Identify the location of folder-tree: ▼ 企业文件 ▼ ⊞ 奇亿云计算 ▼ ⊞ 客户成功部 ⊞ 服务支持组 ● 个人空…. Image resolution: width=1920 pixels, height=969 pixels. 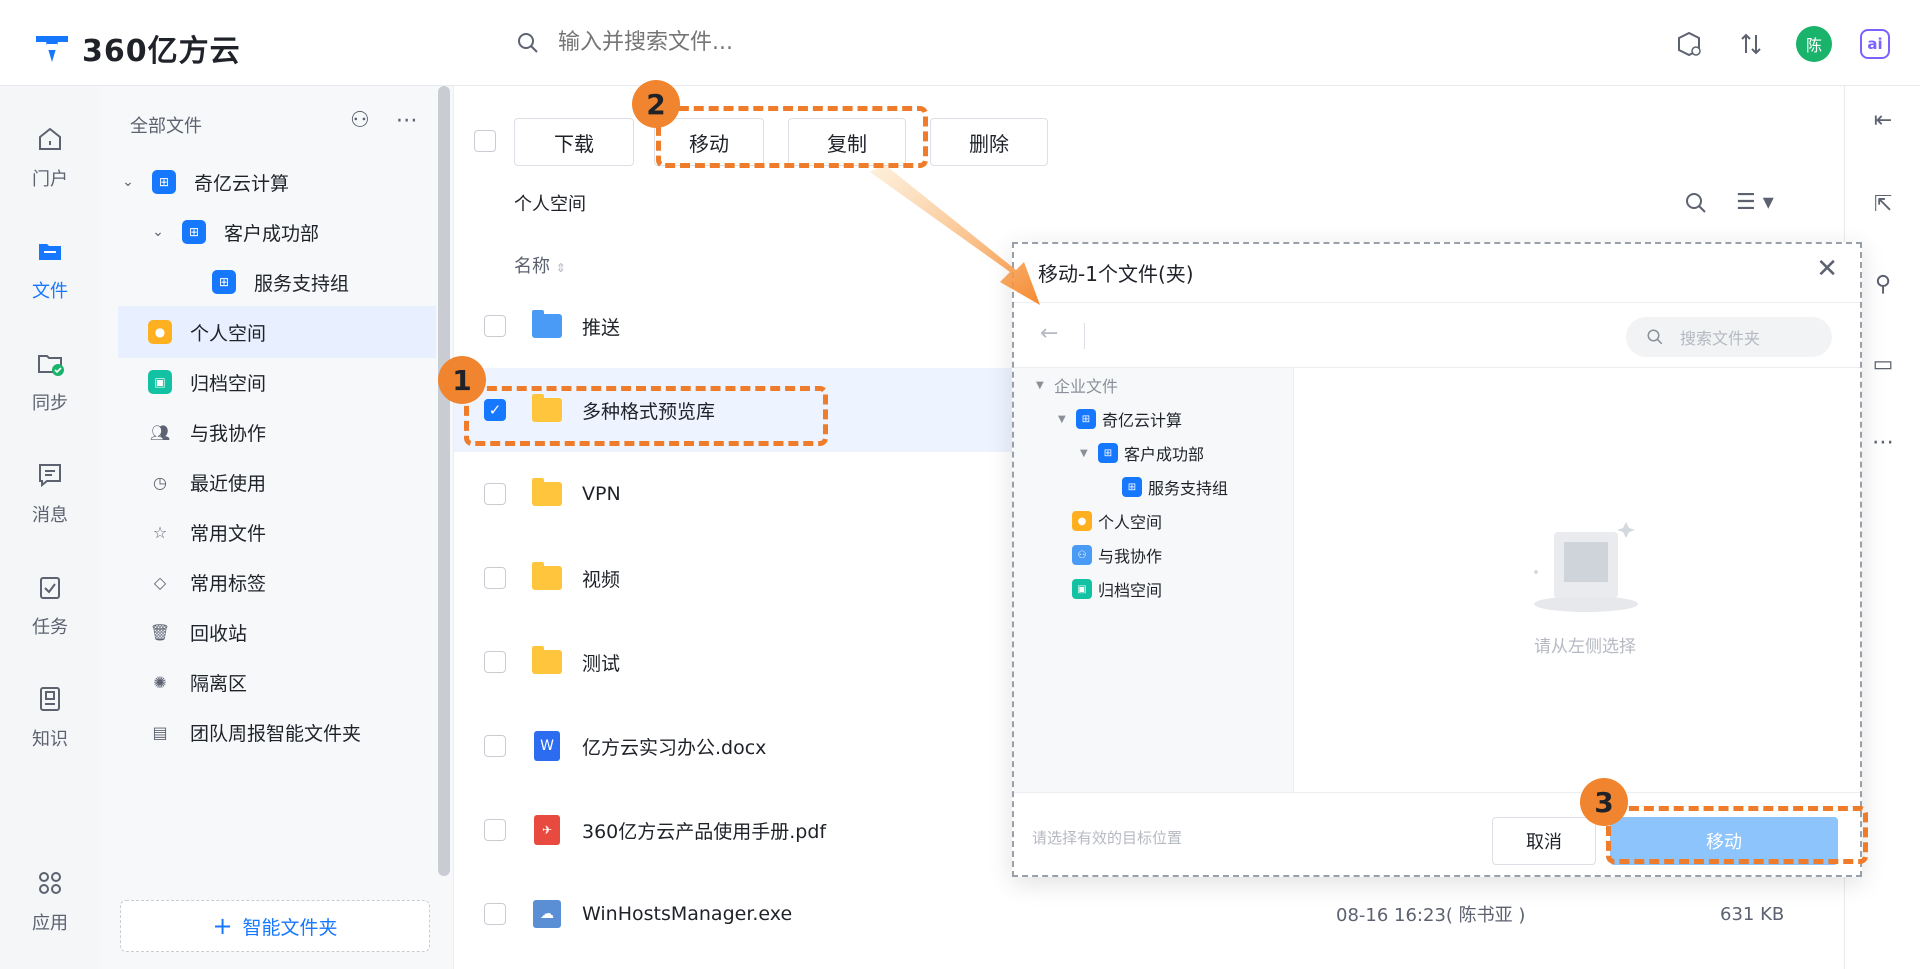
(1154, 580).